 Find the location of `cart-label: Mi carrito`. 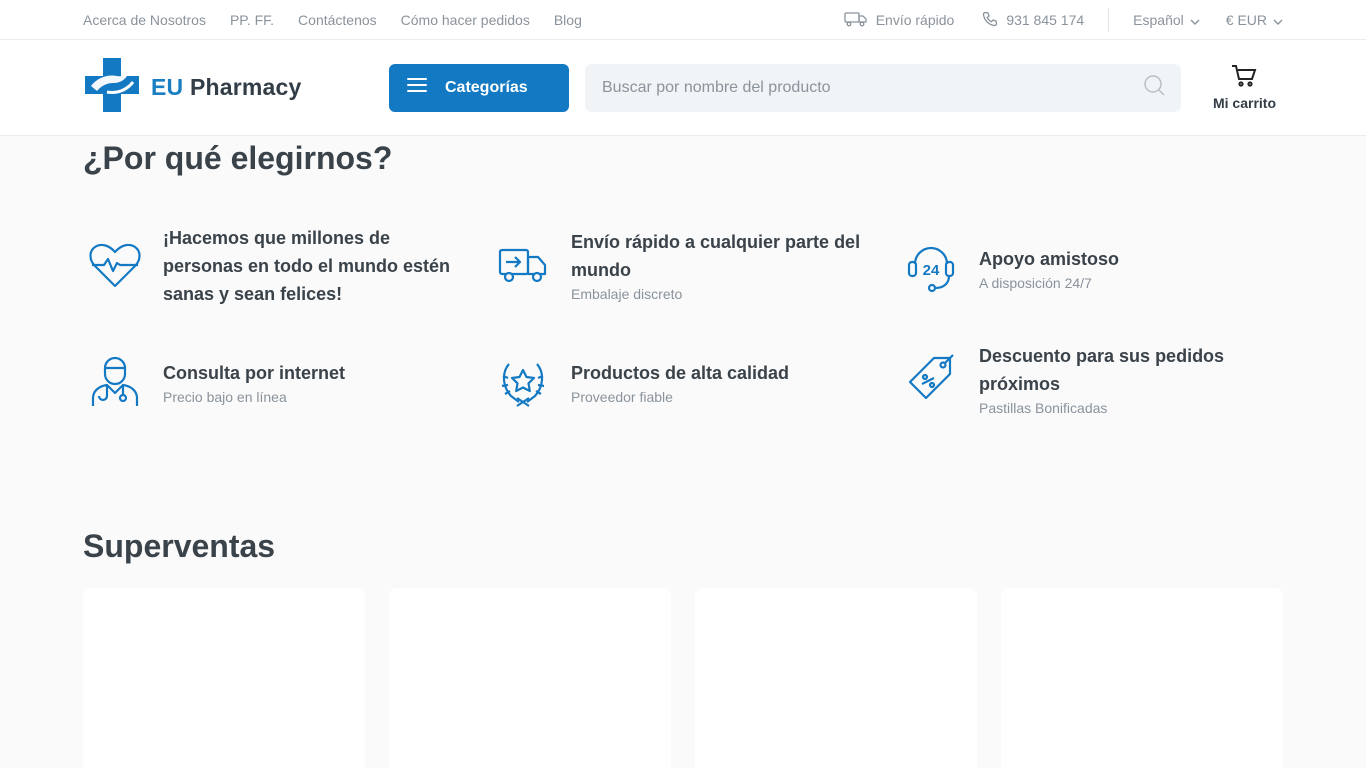

cart-label: Mi carrito is located at coordinates (1244, 103).